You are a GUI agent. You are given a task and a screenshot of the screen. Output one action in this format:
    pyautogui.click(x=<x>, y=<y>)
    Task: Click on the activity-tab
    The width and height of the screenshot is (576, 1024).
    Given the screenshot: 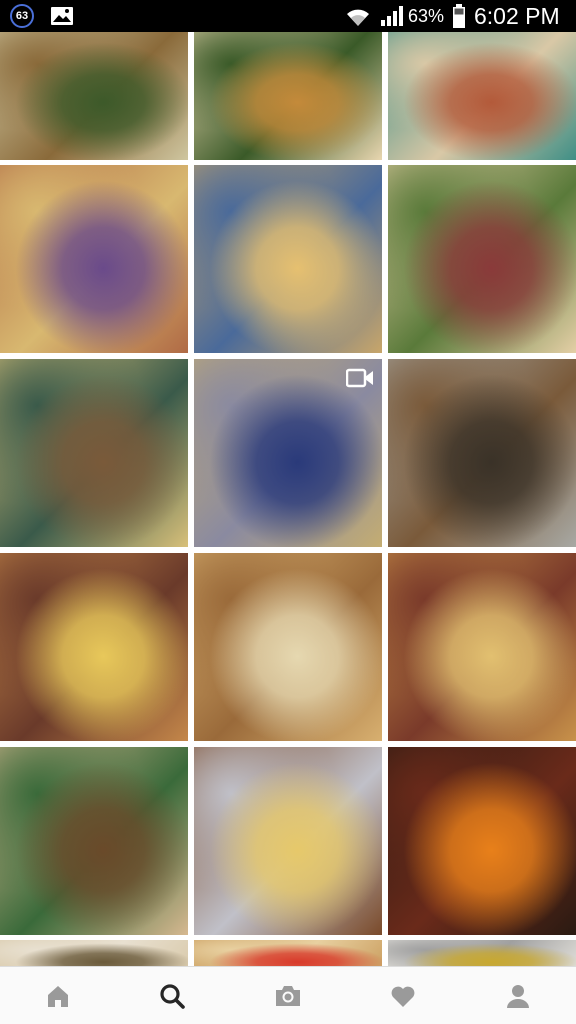 What is the action you would take?
    pyautogui.click(x=403, y=996)
    